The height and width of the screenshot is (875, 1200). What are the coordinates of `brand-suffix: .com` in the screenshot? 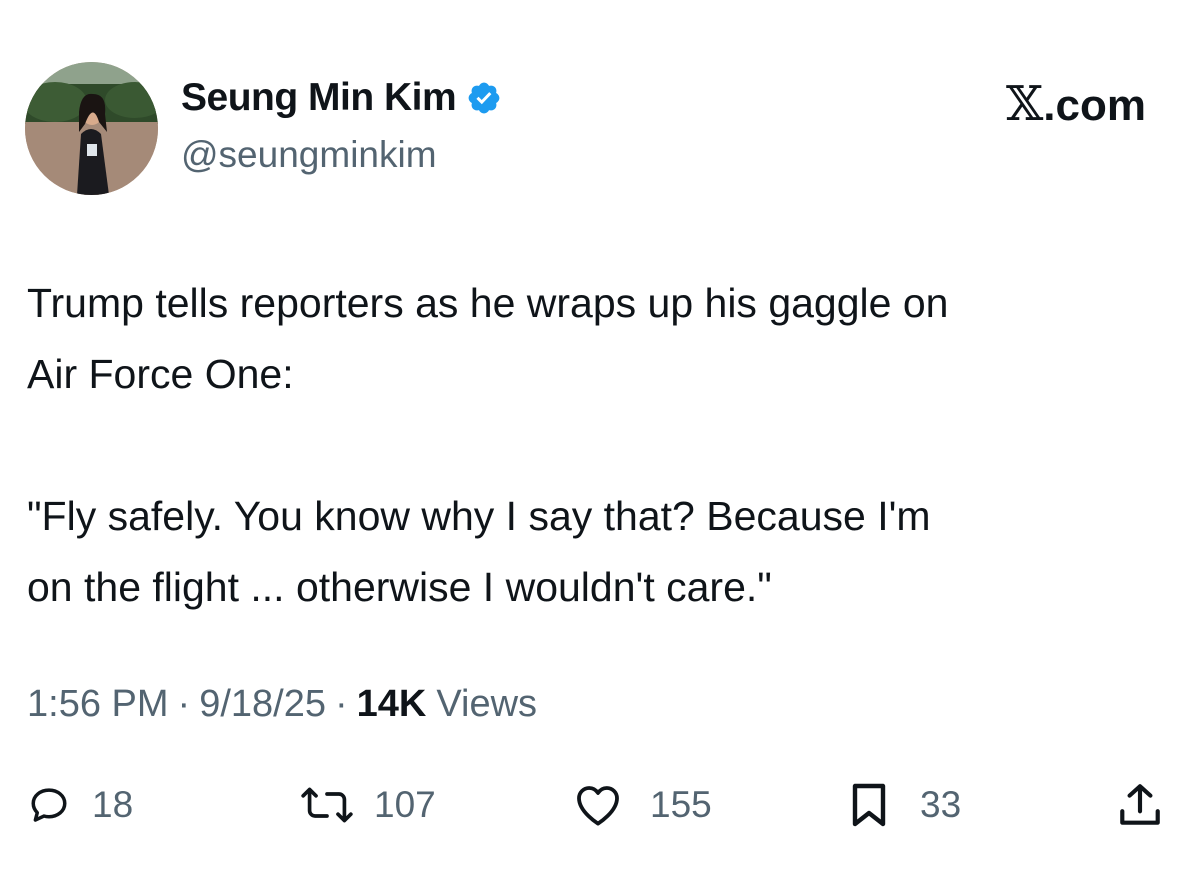 It's located at (1094, 105).